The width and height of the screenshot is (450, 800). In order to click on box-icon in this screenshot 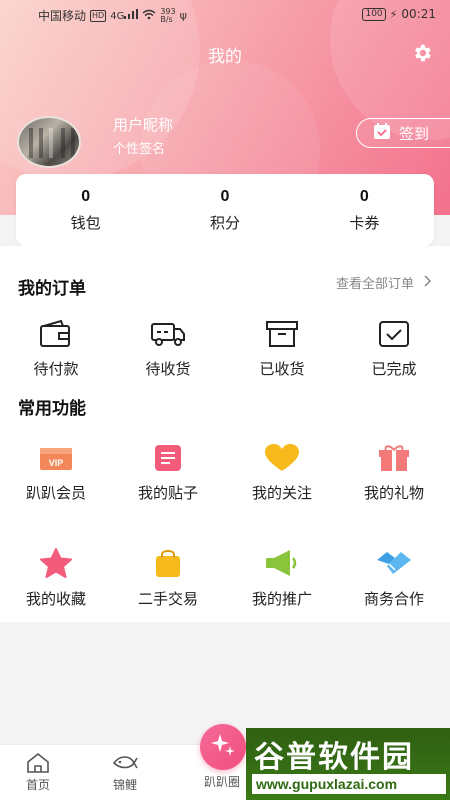, I will do `click(282, 336)`.